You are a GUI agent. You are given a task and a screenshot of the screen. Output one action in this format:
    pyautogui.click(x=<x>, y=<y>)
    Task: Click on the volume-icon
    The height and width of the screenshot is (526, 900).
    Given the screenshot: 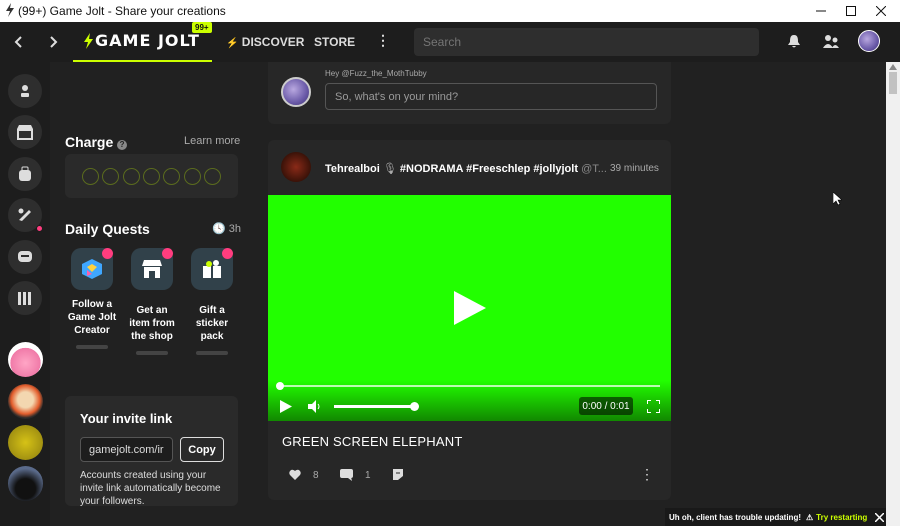 What is the action you would take?
    pyautogui.click(x=315, y=406)
    